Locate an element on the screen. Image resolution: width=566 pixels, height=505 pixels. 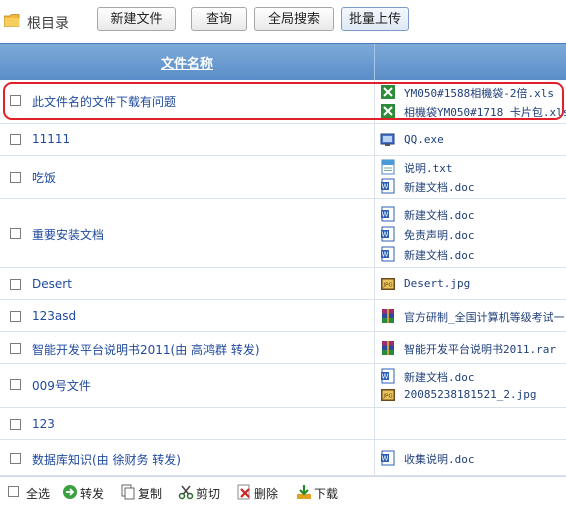
attachment-item: JPG Desert.jpg is located at coordinates (473, 284).